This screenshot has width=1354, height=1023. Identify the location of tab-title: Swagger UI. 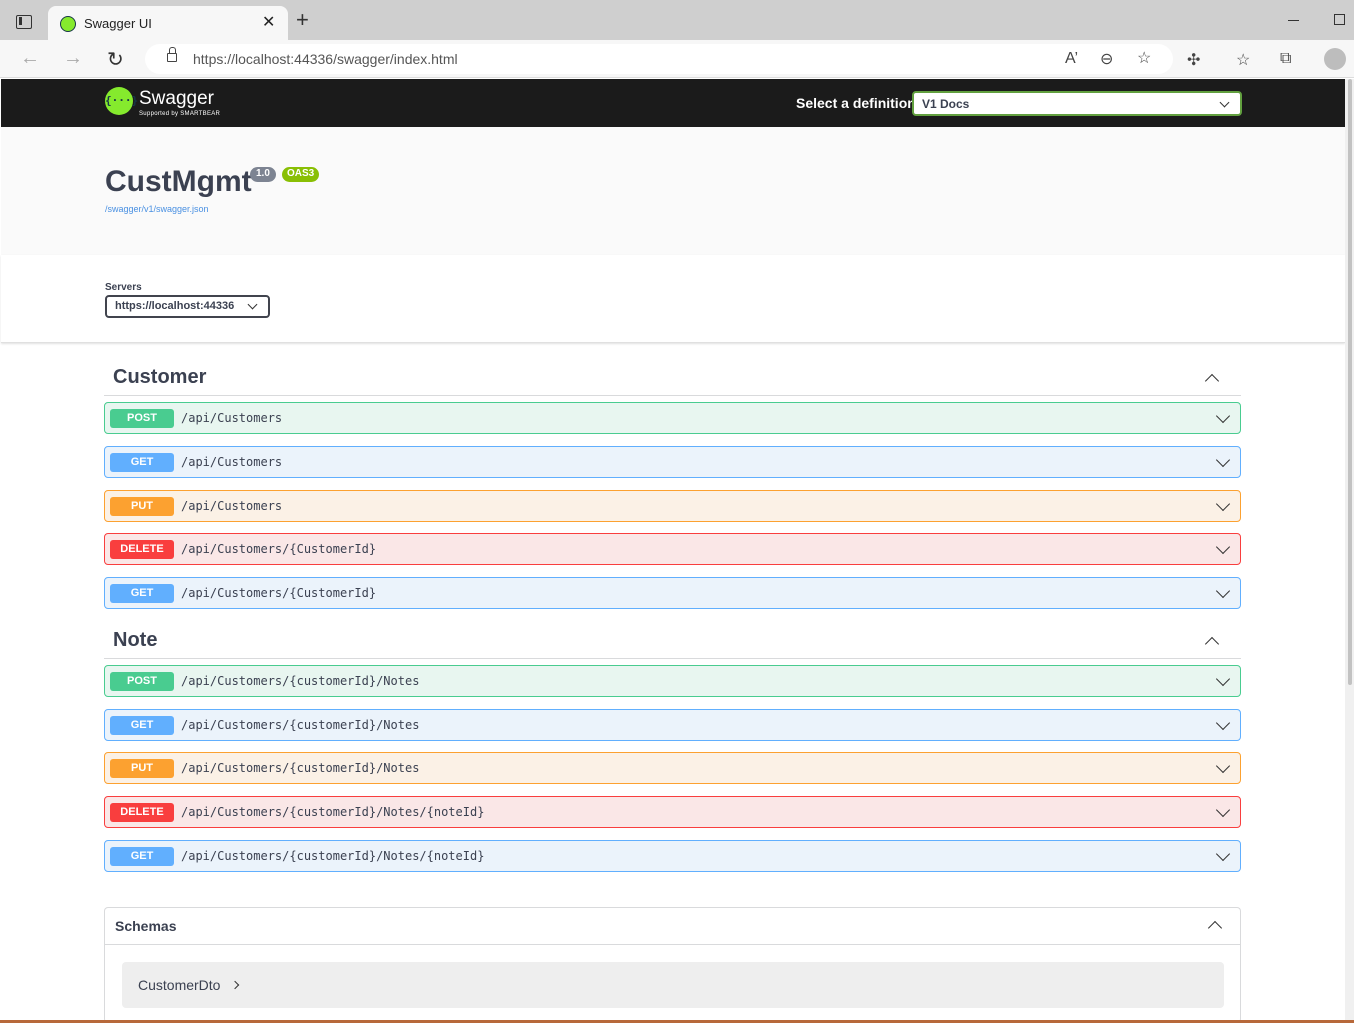
(118, 23).